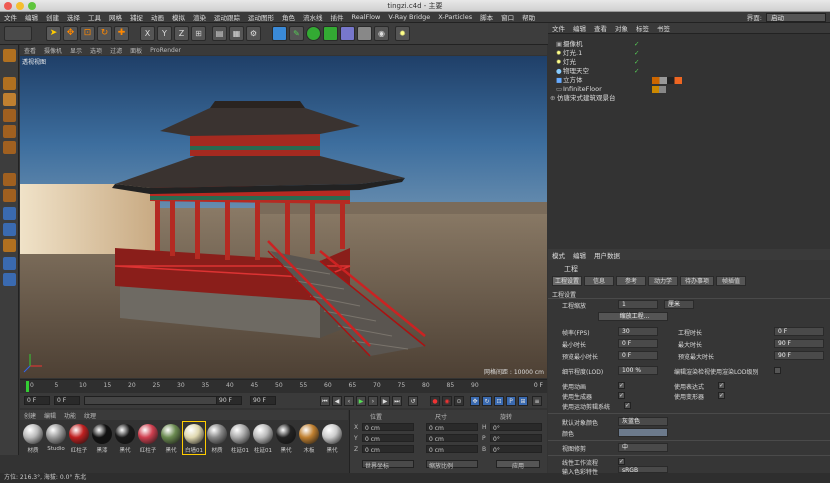 This screenshot has width=830, height=483. Describe the element at coordinates (30, 50) in the screenshot. I see `vp-menu-view: 查看` at that location.